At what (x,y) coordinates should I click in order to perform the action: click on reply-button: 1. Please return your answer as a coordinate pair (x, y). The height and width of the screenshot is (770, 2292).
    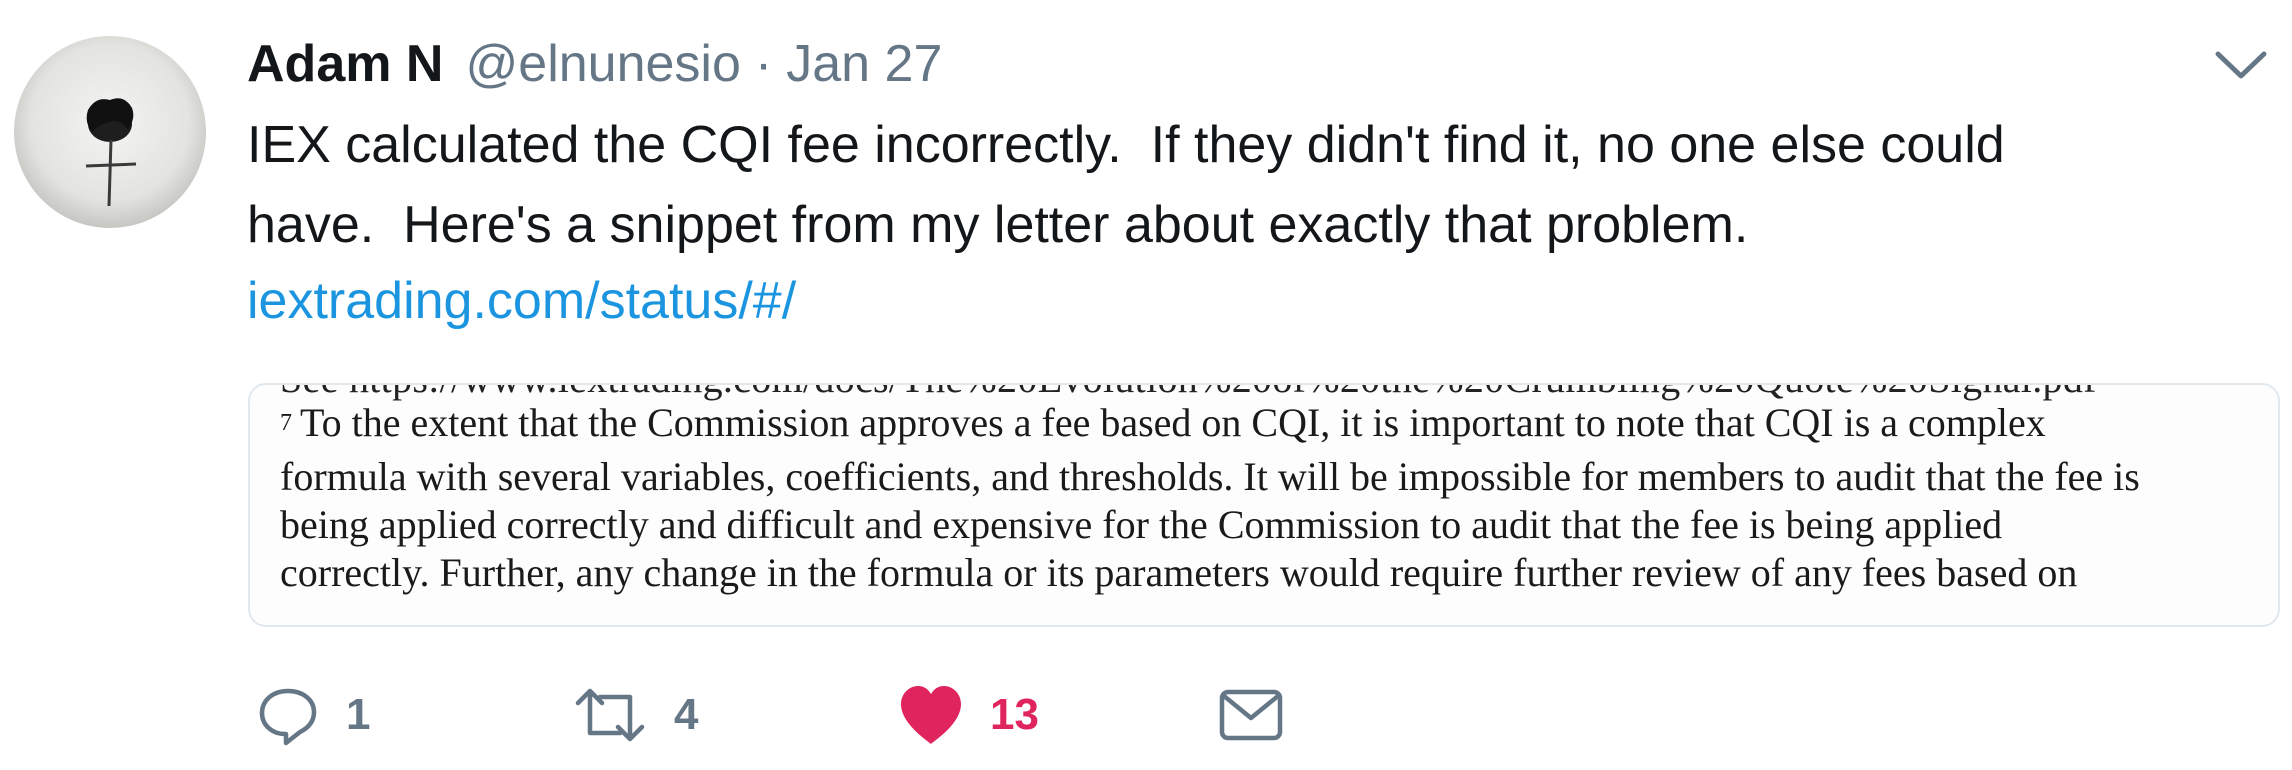
    Looking at the image, I should click on (313, 715).